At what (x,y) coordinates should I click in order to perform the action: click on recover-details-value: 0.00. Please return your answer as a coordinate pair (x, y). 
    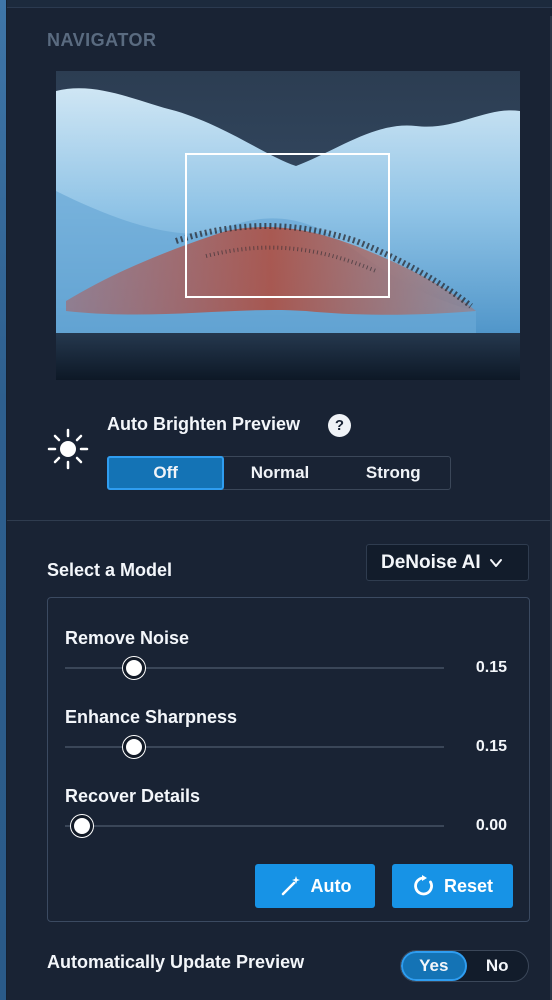
    Looking at the image, I should click on (491, 825).